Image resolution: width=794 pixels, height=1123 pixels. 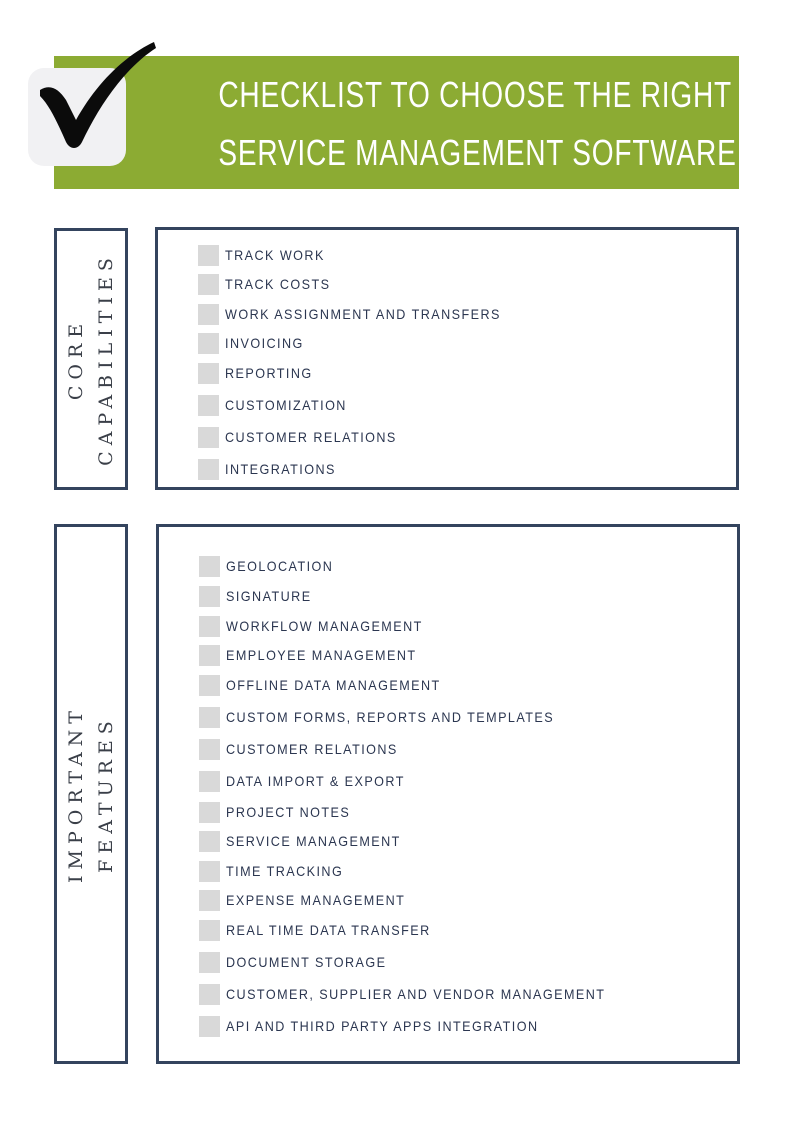 What do you see at coordinates (416, 994) in the screenshot?
I see `checklist-item-label: CUSTOMER, SUPPLIER AND VENDOR MANAGEMENT` at bounding box center [416, 994].